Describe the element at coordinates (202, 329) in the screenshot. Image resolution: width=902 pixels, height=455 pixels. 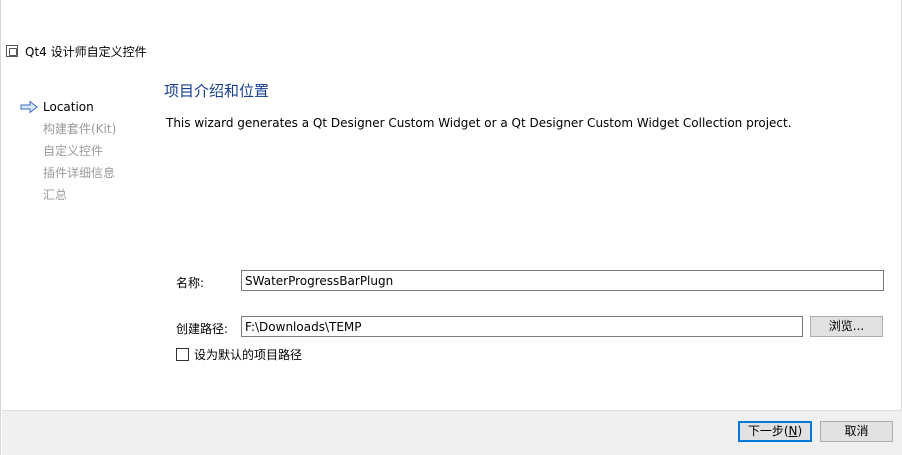
I see `path-label: 创建路径:` at that location.